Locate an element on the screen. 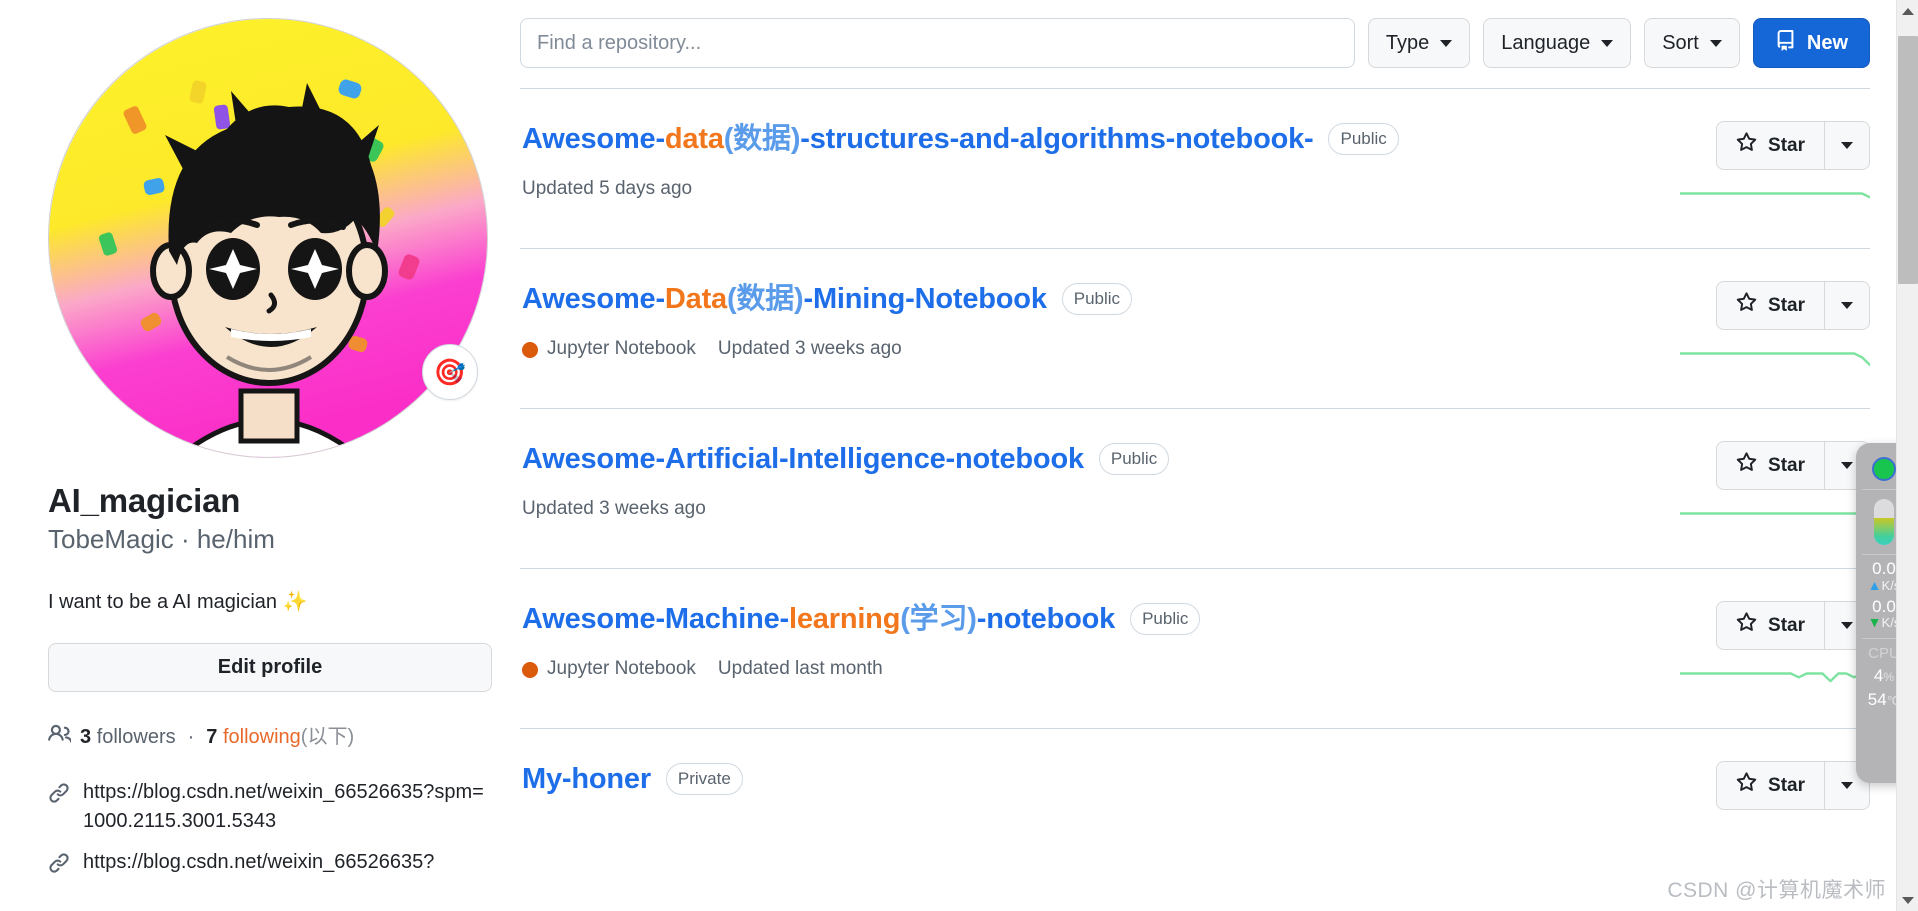 This screenshot has height=911, width=1918. repository-toolbar: Type Language Sort New is located at coordinates (1195, 53).